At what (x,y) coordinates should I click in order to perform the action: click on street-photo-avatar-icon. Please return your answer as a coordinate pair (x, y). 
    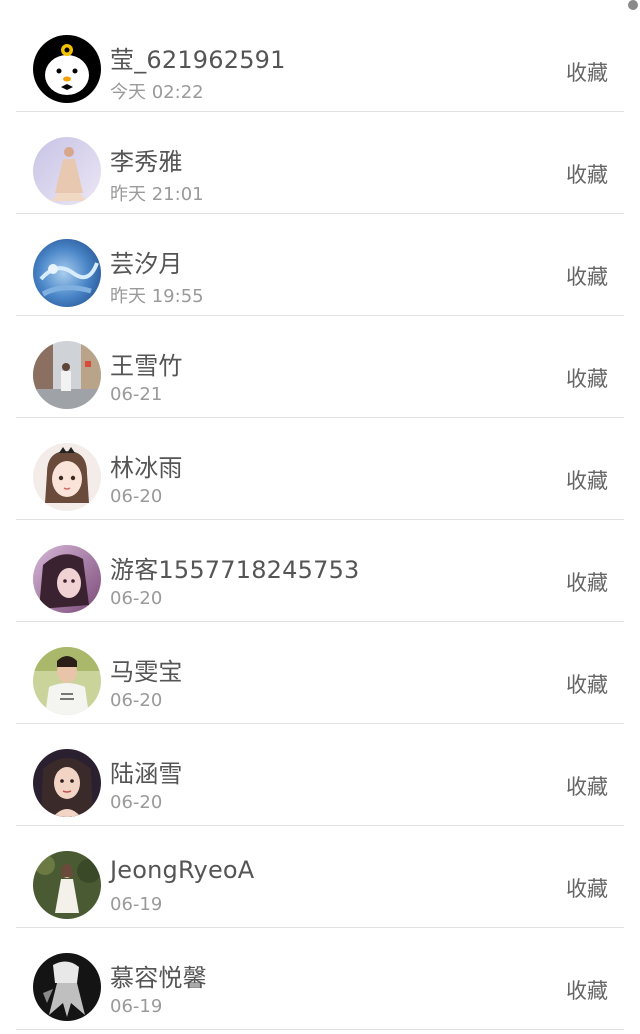
    Looking at the image, I should click on (67, 375).